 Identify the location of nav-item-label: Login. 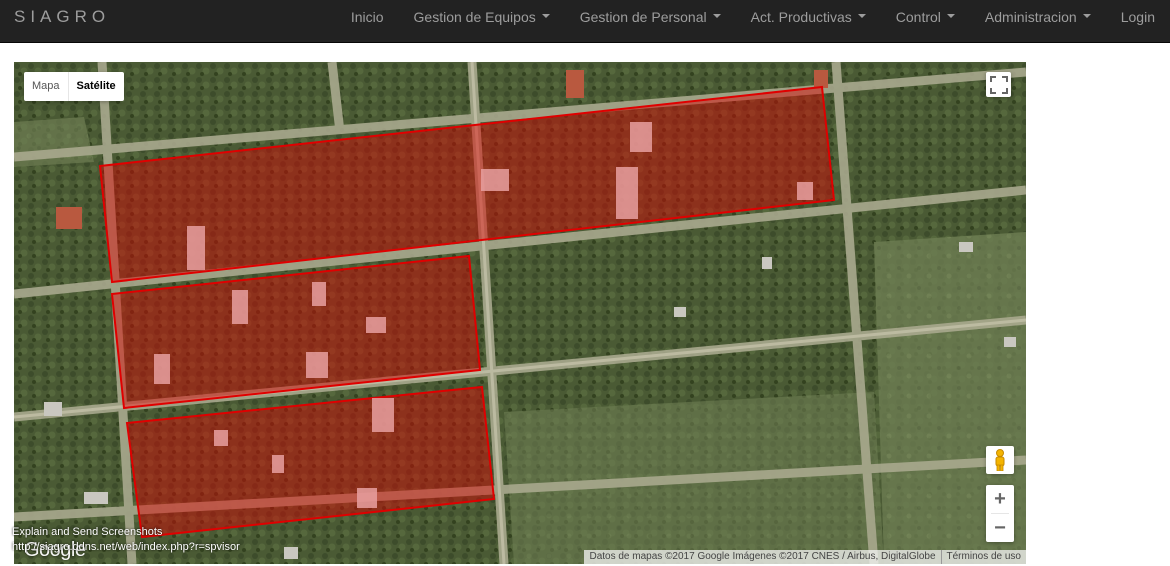
(1137, 17).